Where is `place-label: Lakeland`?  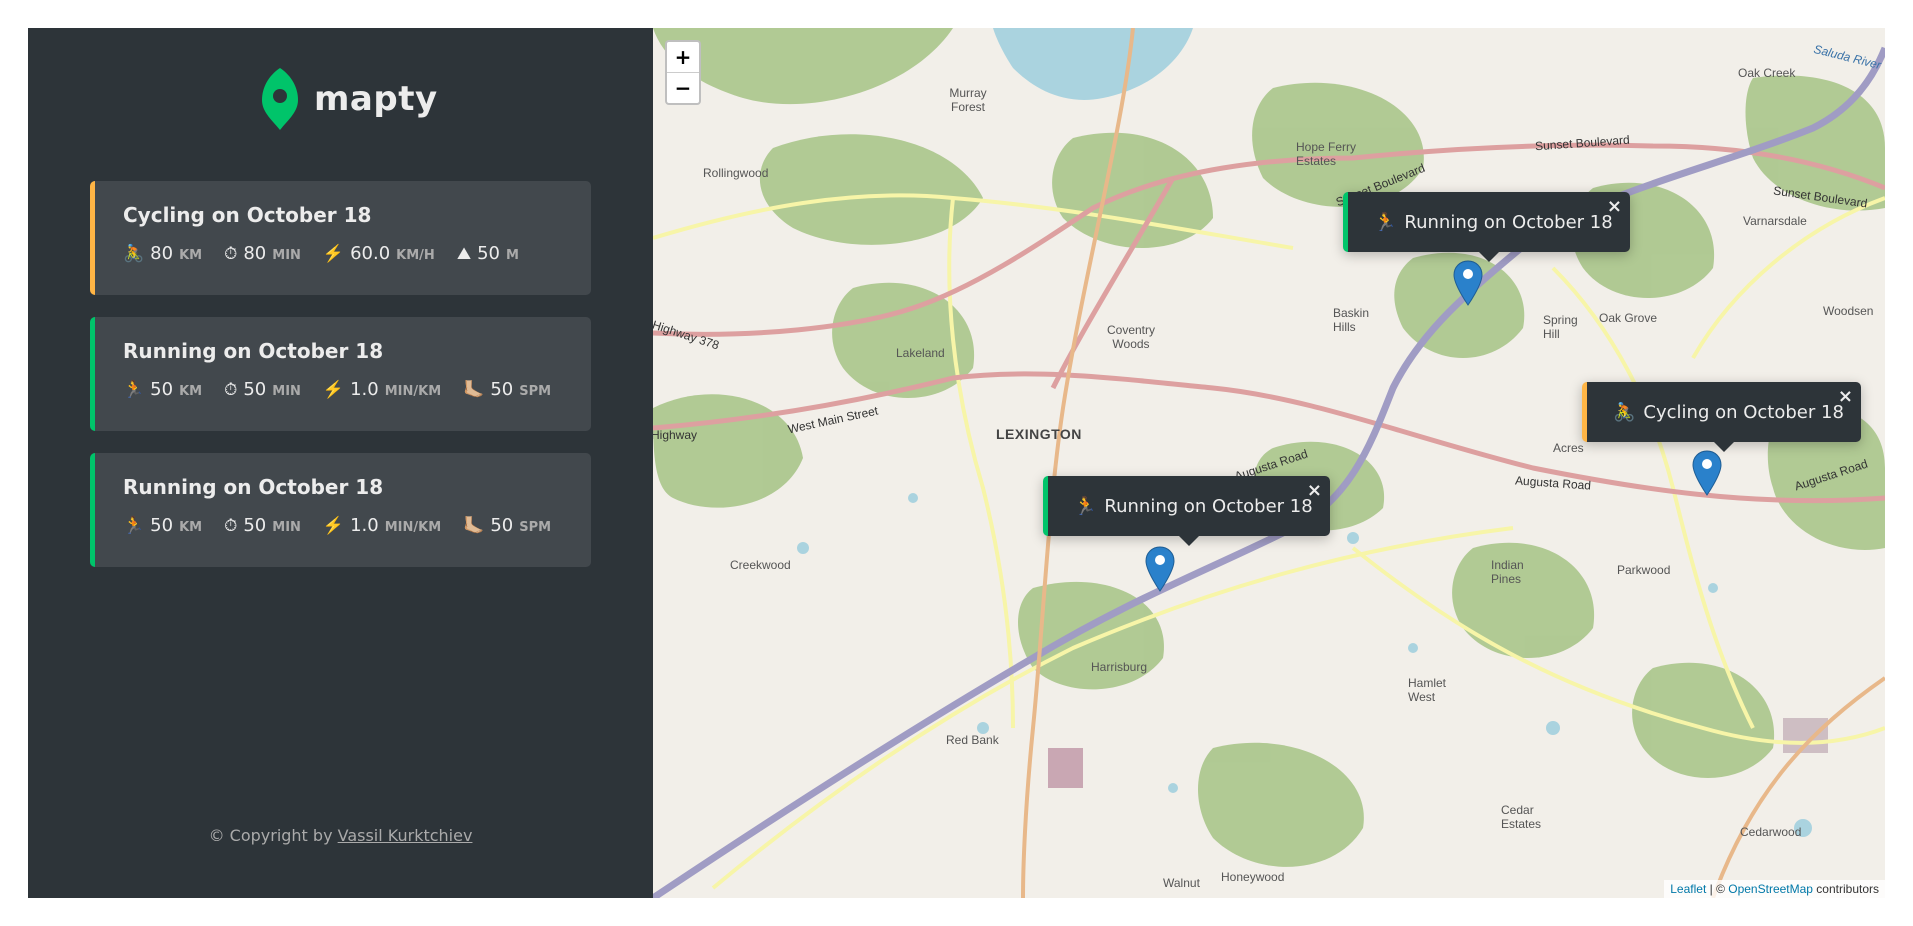
place-label: Lakeland is located at coordinates (920, 353).